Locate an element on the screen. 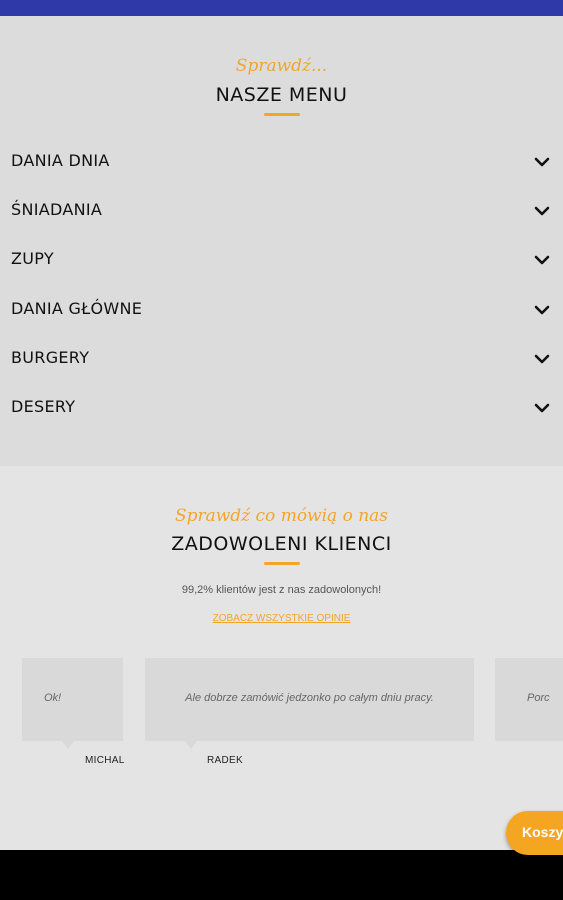 The image size is (563, 900). menu-item-zupy: ZUPY is located at coordinates (281, 265).